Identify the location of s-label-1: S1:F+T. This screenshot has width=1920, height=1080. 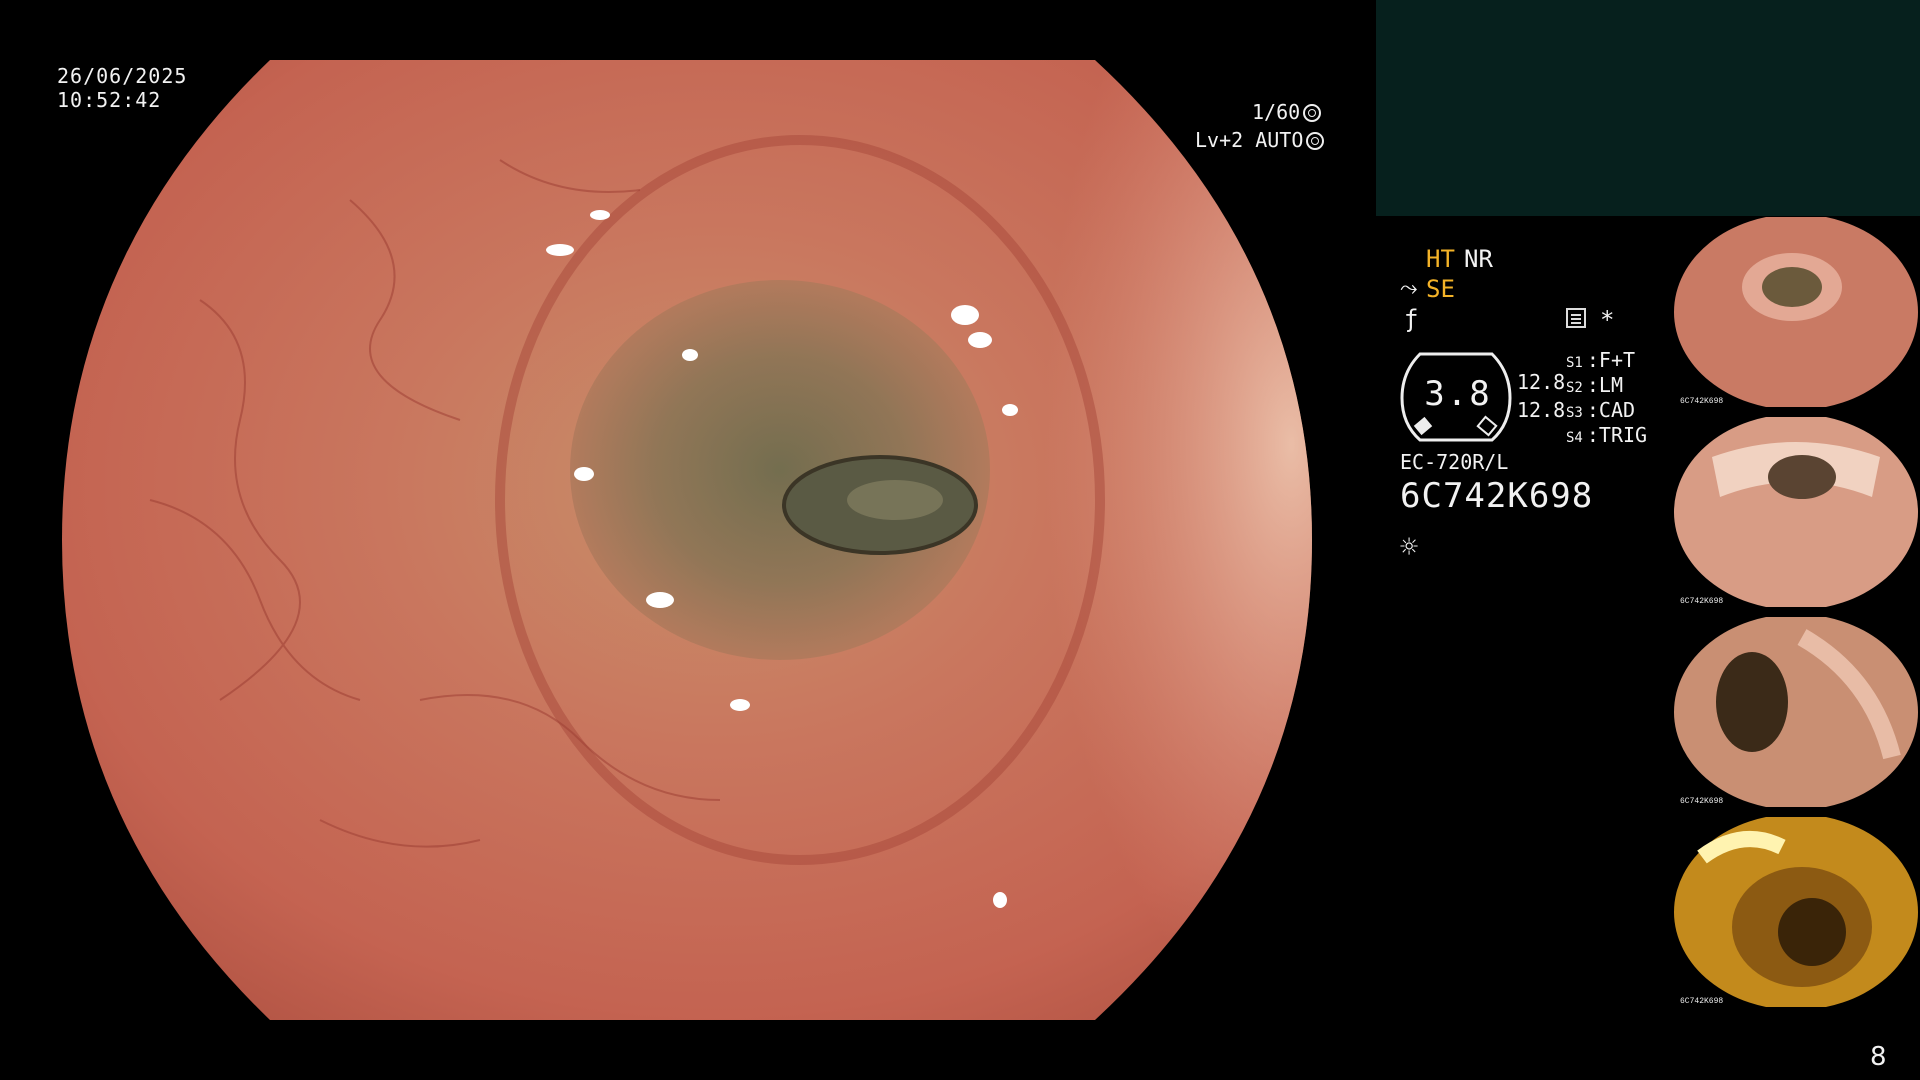
(1601, 360).